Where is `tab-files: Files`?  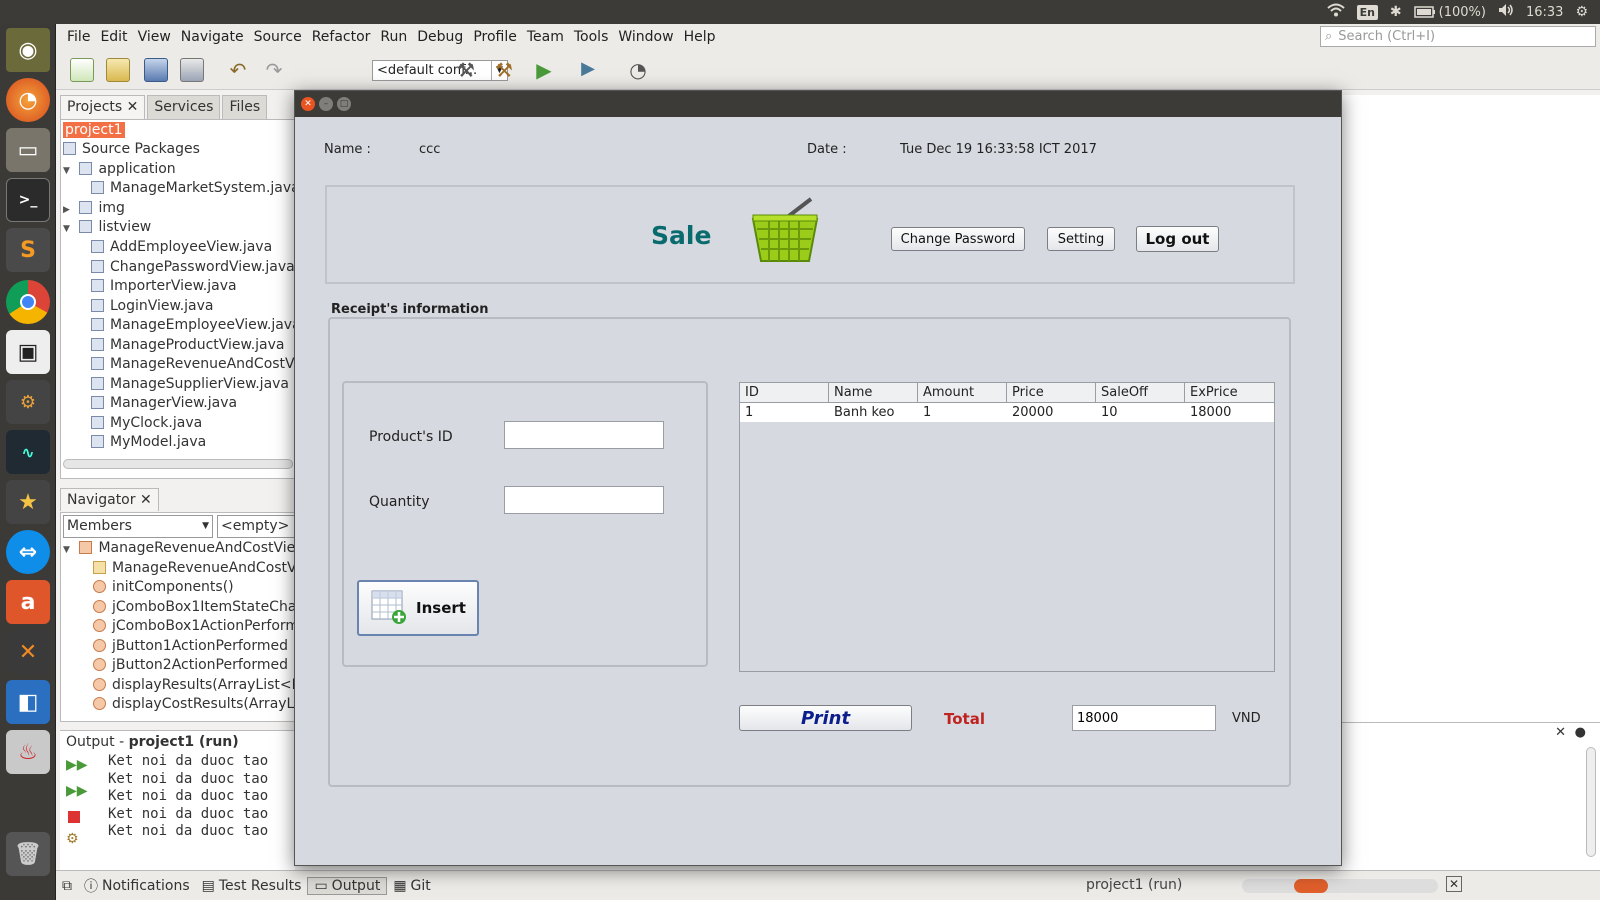 tab-files: Files is located at coordinates (245, 107).